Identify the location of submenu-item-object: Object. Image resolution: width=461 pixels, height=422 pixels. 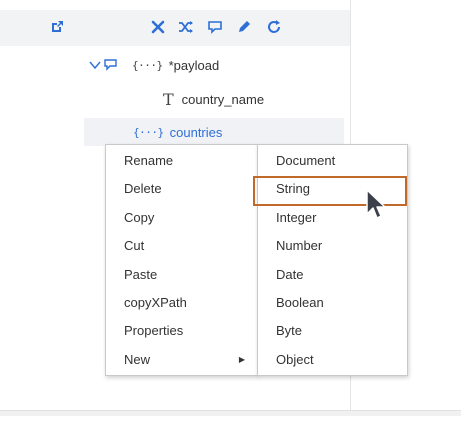
(332, 360).